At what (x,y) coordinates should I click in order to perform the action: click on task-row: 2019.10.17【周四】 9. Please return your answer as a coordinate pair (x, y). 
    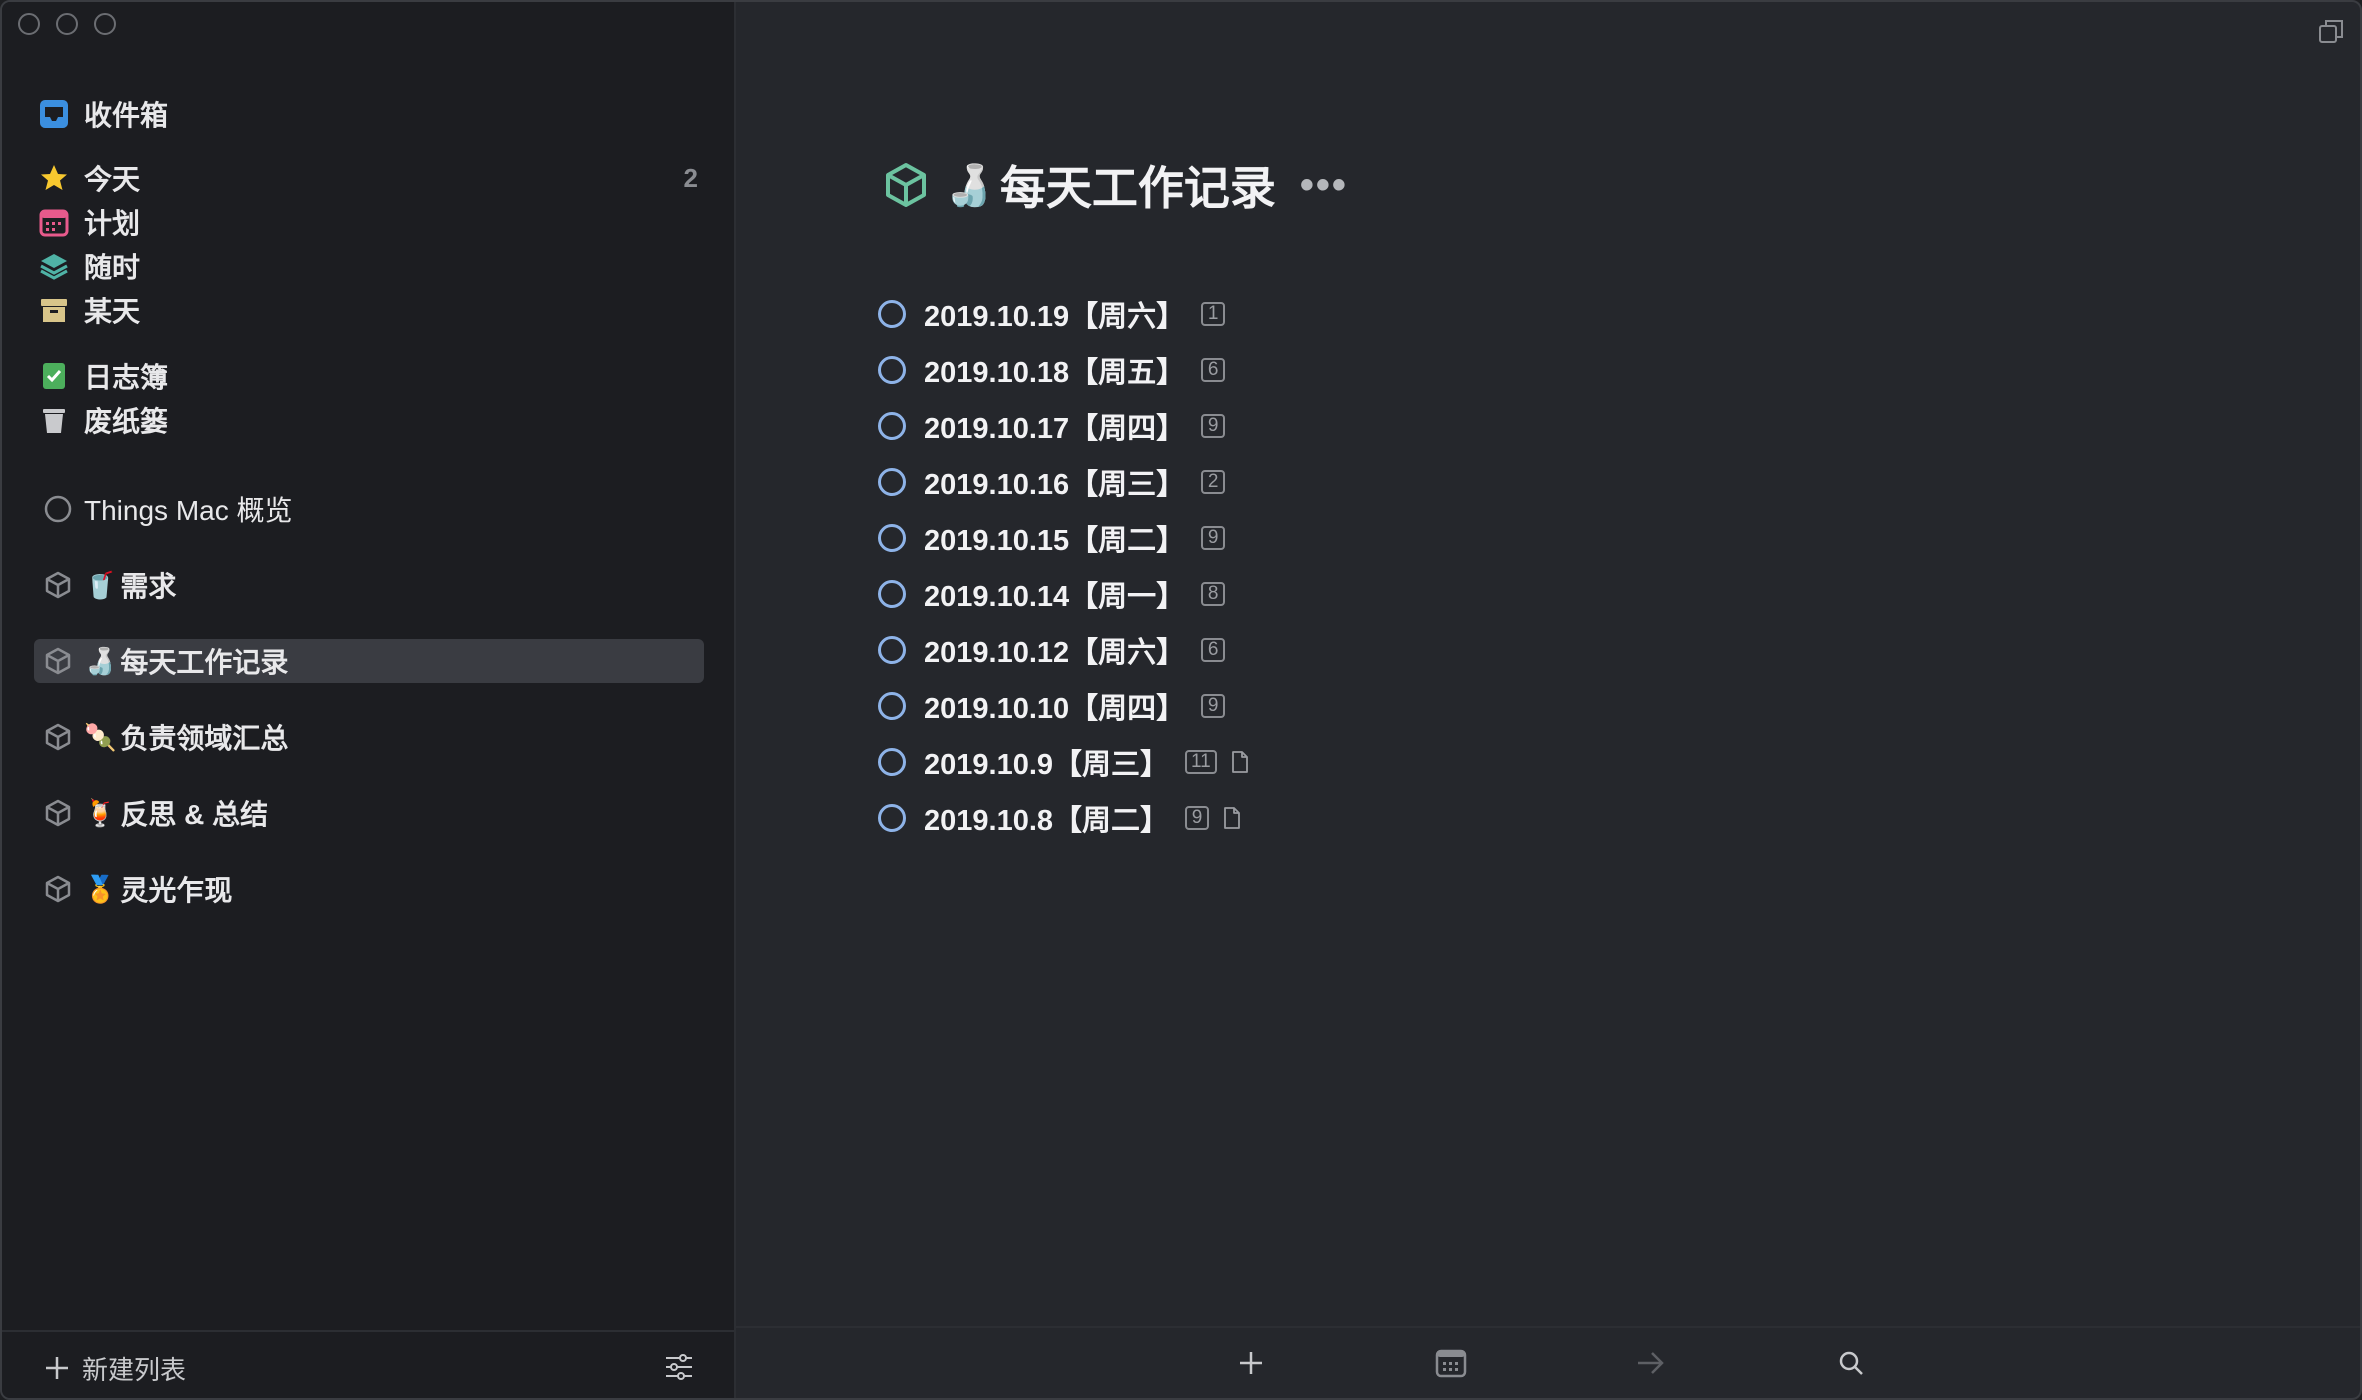
    Looking at the image, I should click on (1063, 426).